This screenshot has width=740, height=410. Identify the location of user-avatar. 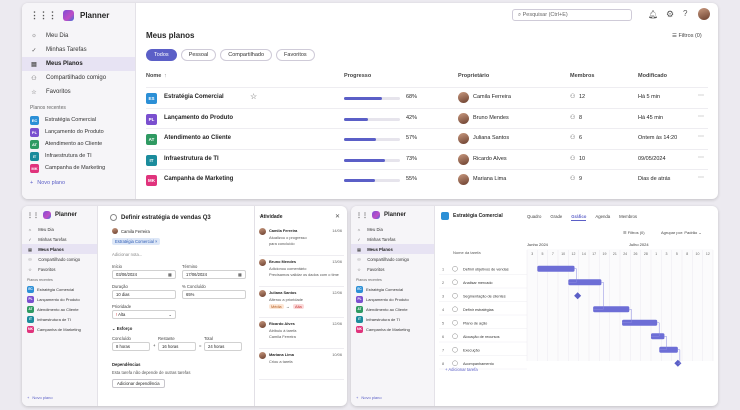
(704, 14).